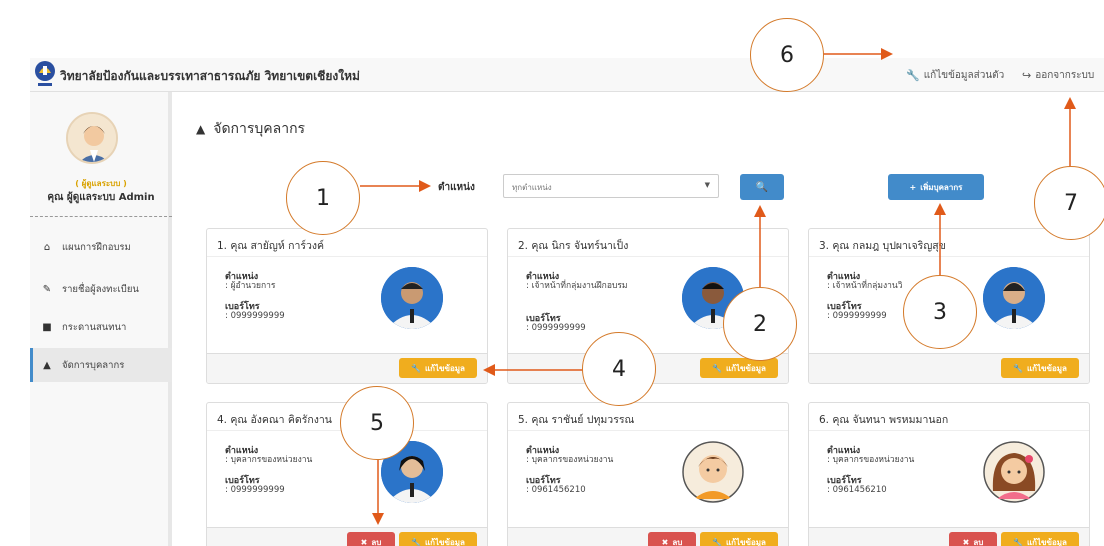  I want to click on sidebar-item-label: จัดการบุคลากร, so click(93, 365).